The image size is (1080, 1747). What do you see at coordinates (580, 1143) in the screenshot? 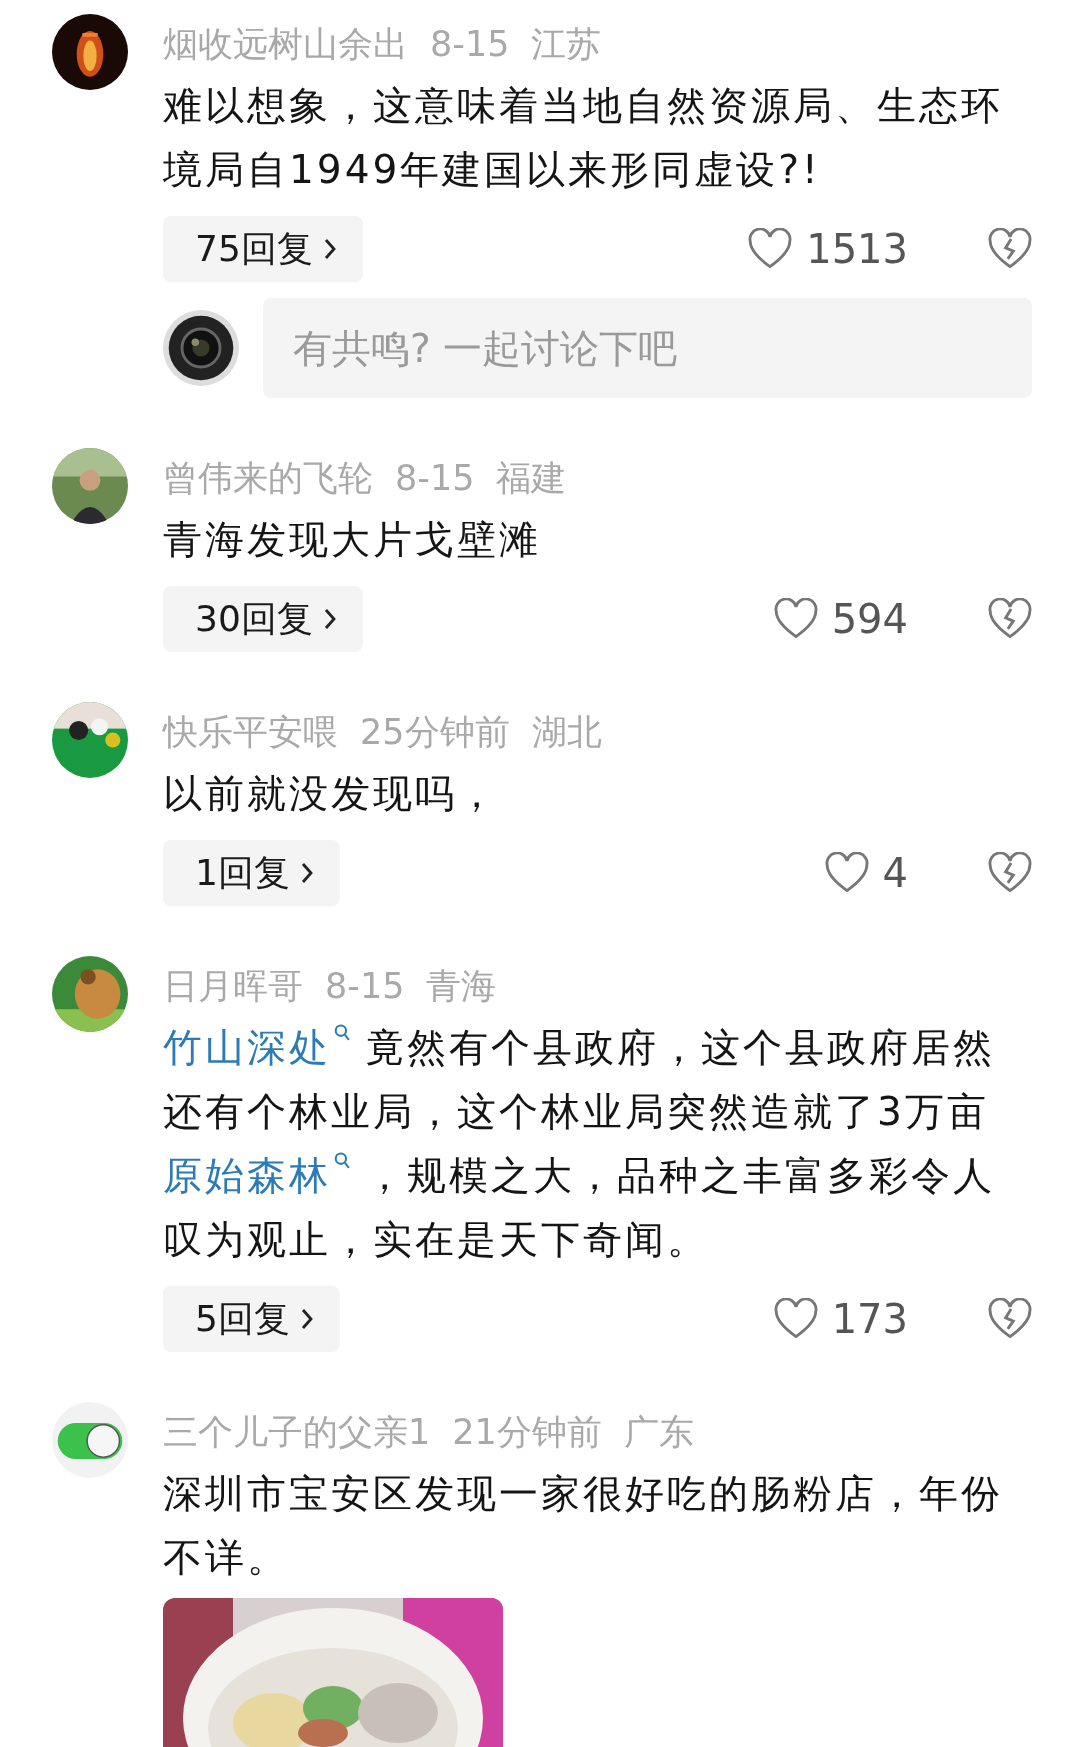
I see `comment-text: 竹山深处 竟然有个县政府，这个县政府居然还有个林业局，这个林业局突然造就了3万亩 原始森林 ，规模之大，品种之丰富多彩令人叹为观止，实在是天下奇闻。` at bounding box center [580, 1143].